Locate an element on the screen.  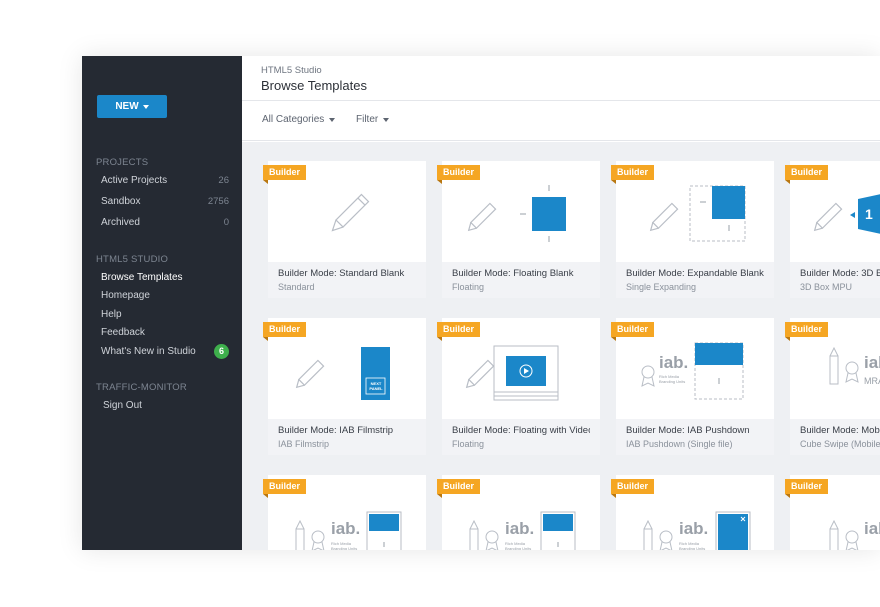
new-button: NEW is located at coordinates (132, 106).